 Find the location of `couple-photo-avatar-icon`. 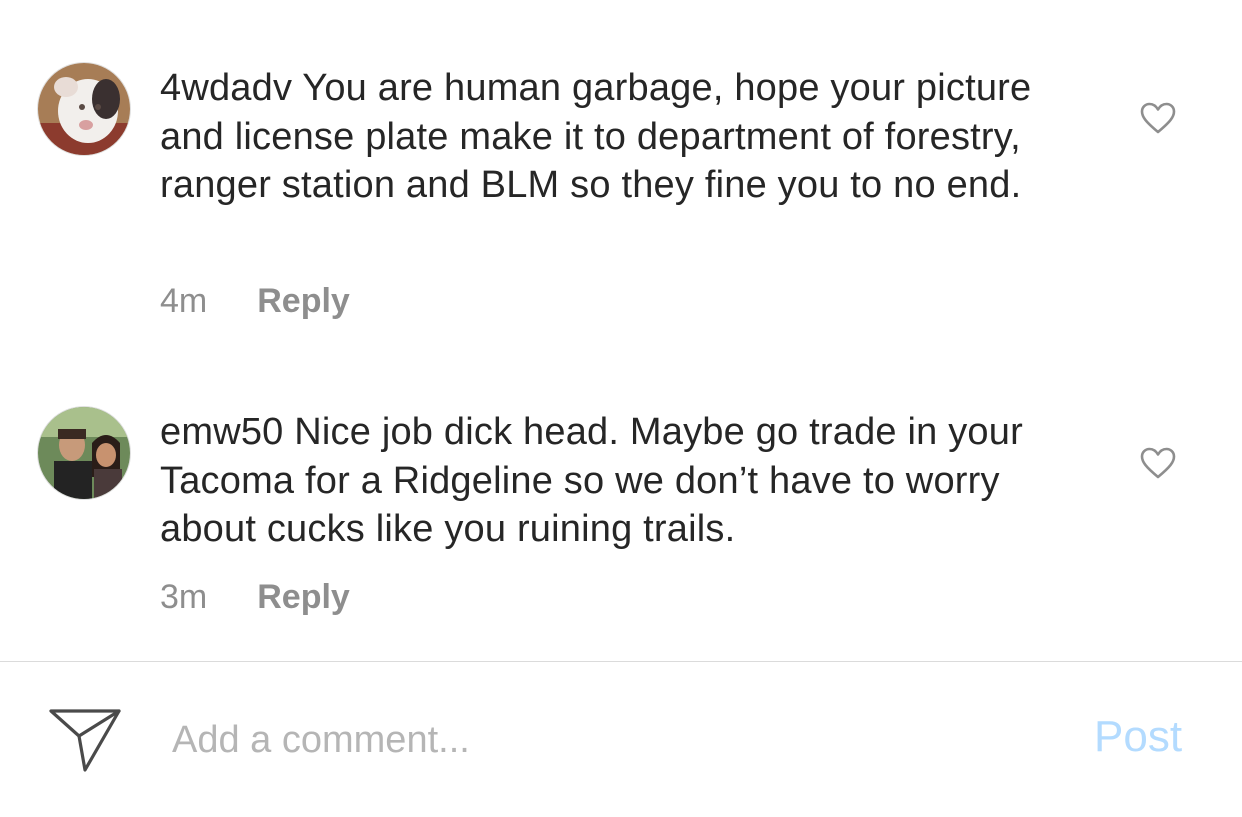

couple-photo-avatar-icon is located at coordinates (84, 453).